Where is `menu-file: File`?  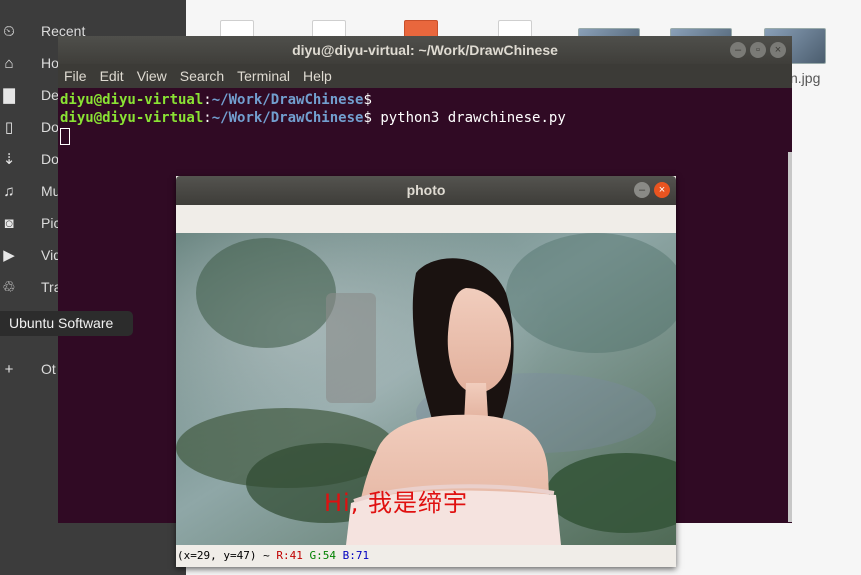 menu-file: File is located at coordinates (75, 76).